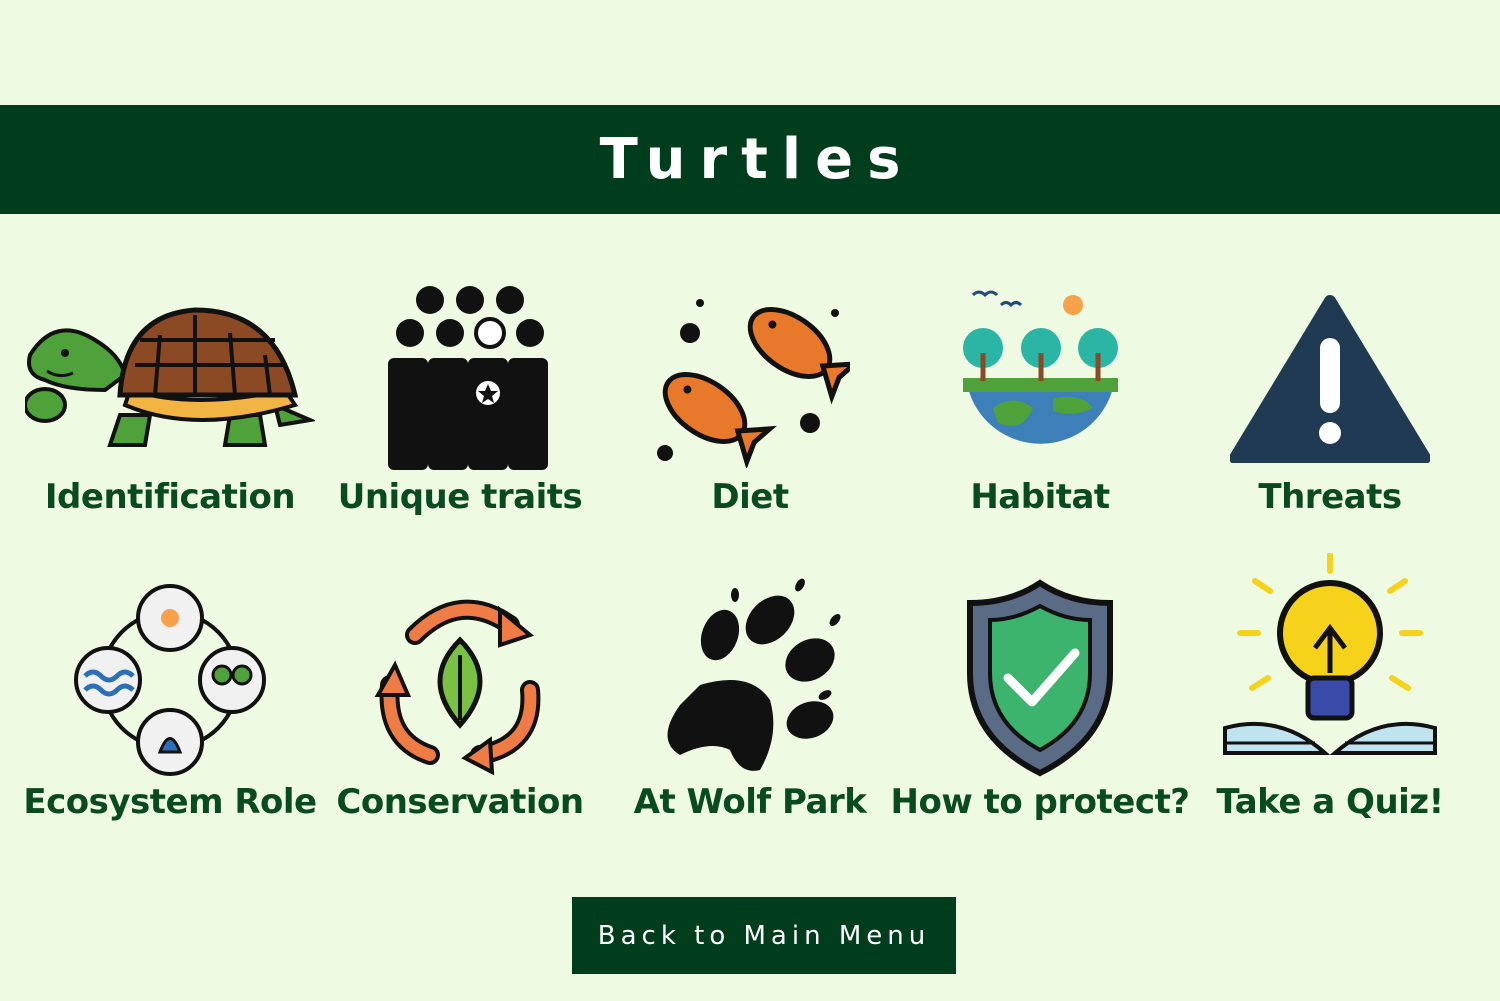 This screenshot has width=1500, height=1001. Describe the element at coordinates (1330, 497) in the screenshot. I see `tile-label: Threats` at that location.